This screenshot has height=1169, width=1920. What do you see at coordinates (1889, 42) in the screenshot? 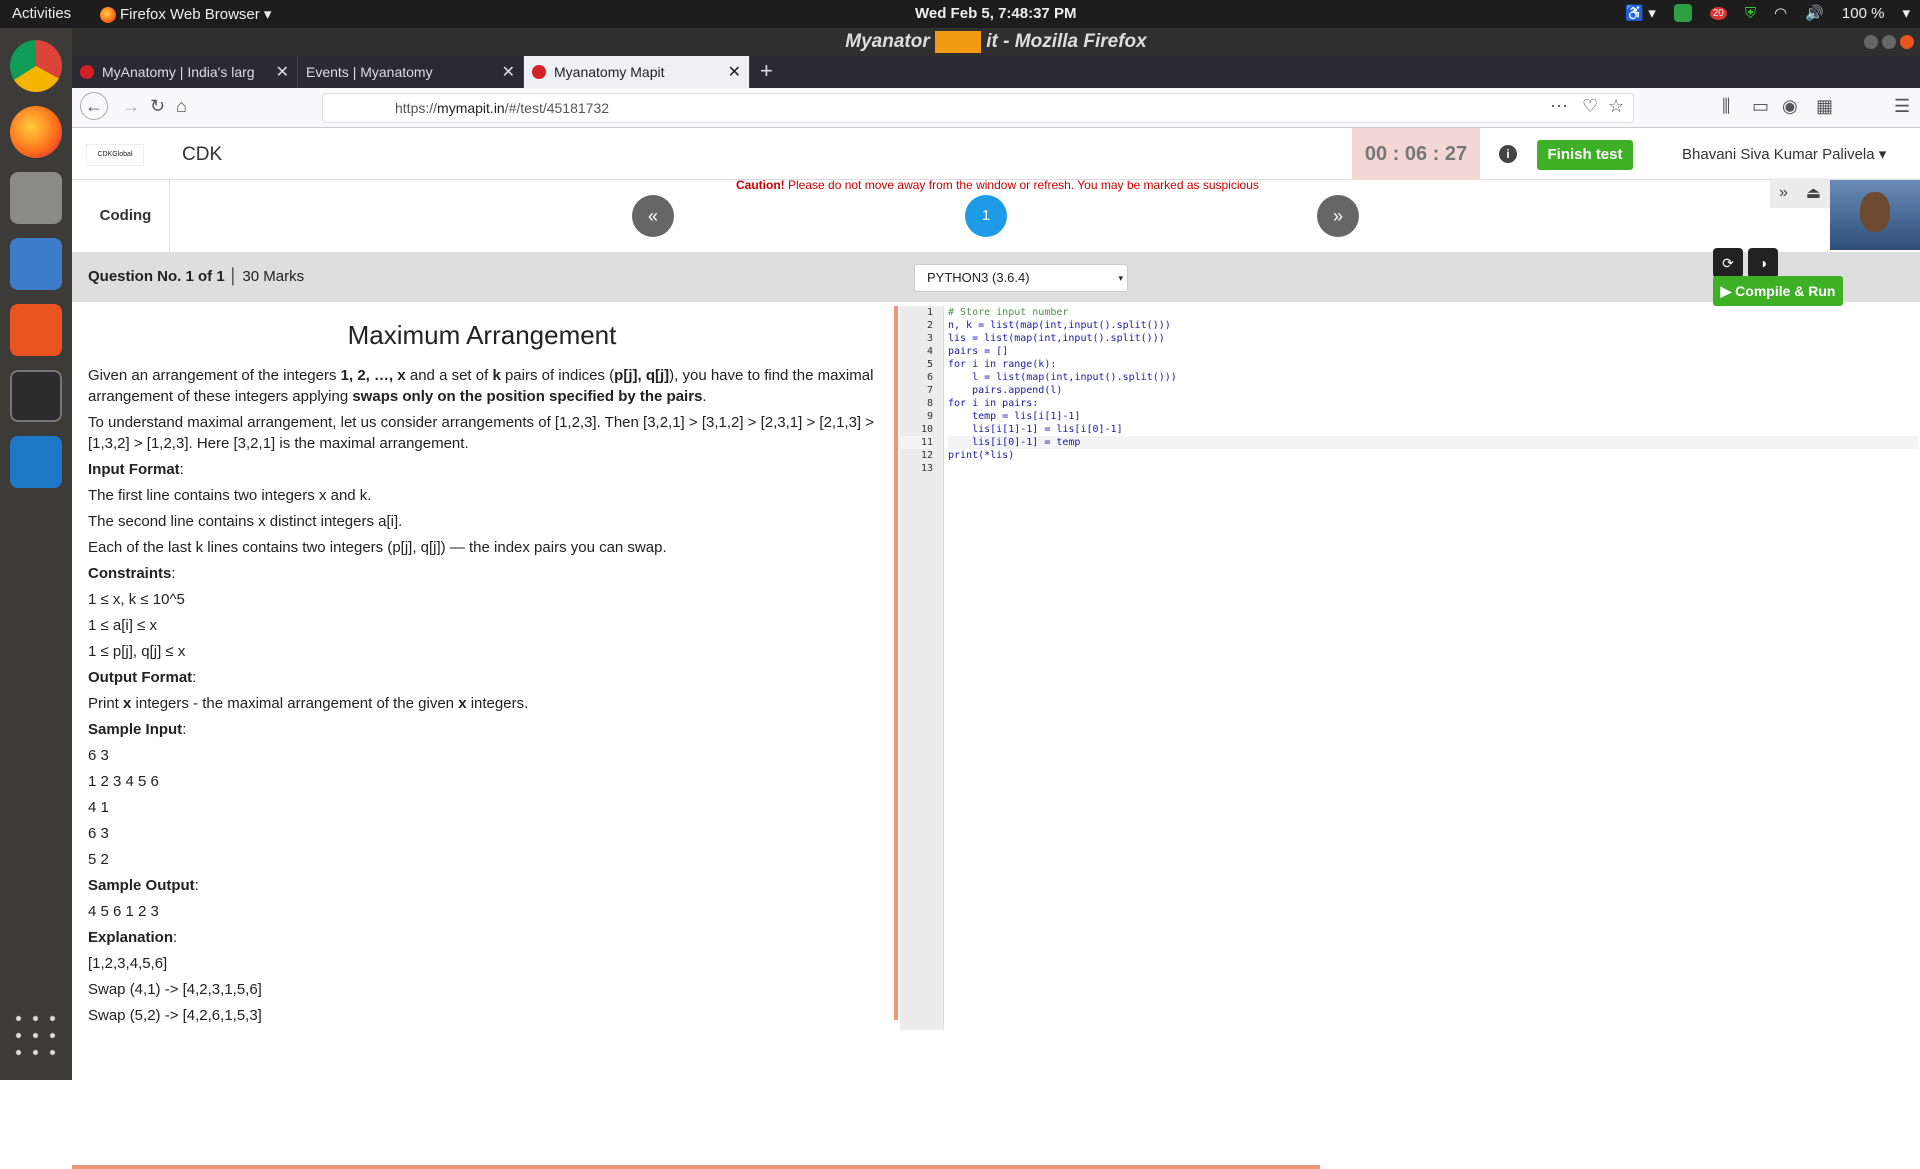
I see `maximize-icon` at bounding box center [1889, 42].